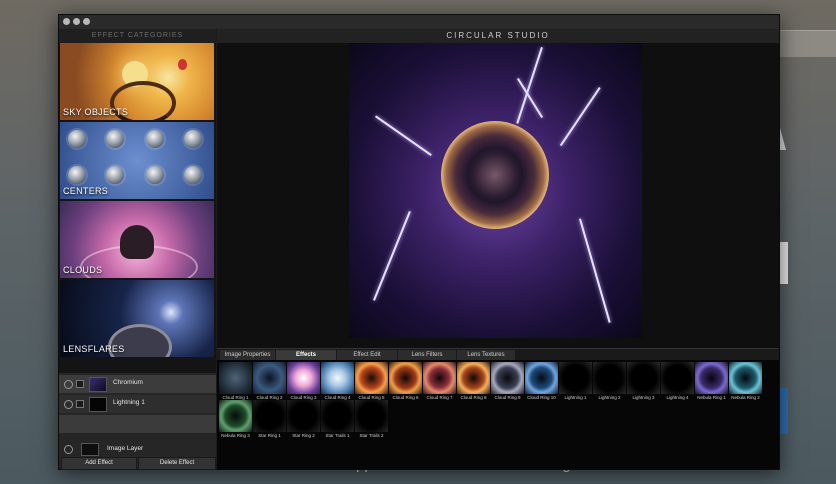  Describe the element at coordinates (371, 435) in the screenshot. I see `effect-label: Star Trails 2` at that location.